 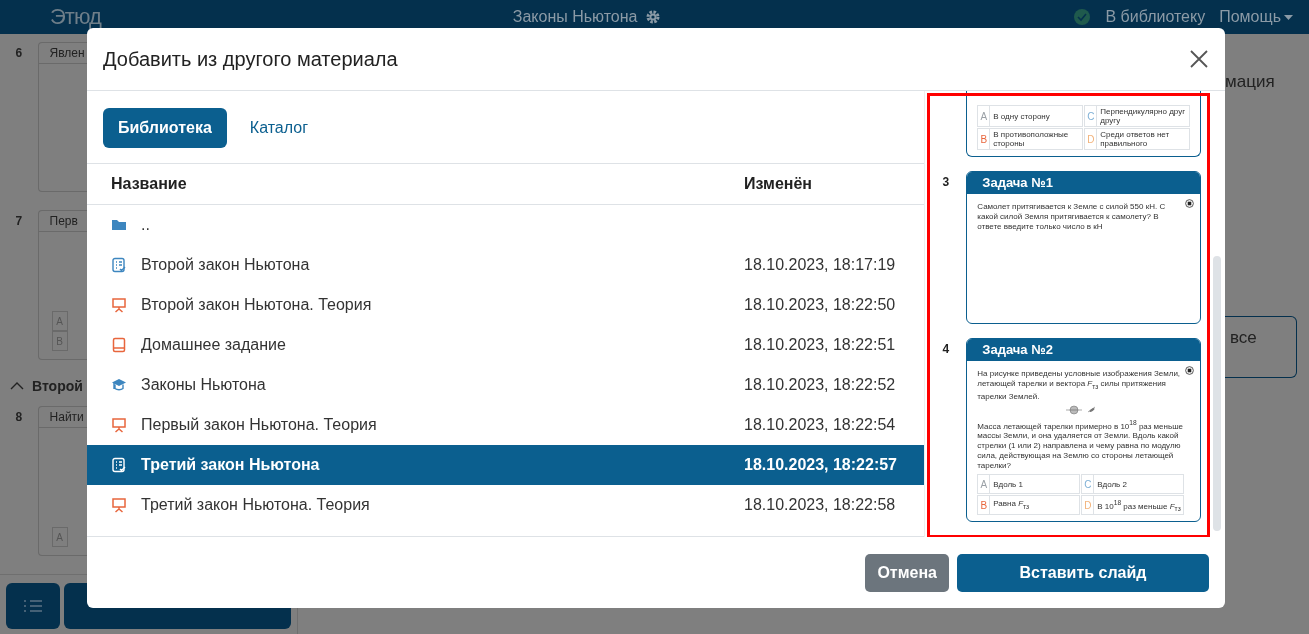 What do you see at coordinates (820, 265) in the screenshot?
I see `modified-date: 18.10.2023, 18:17:19` at bounding box center [820, 265].